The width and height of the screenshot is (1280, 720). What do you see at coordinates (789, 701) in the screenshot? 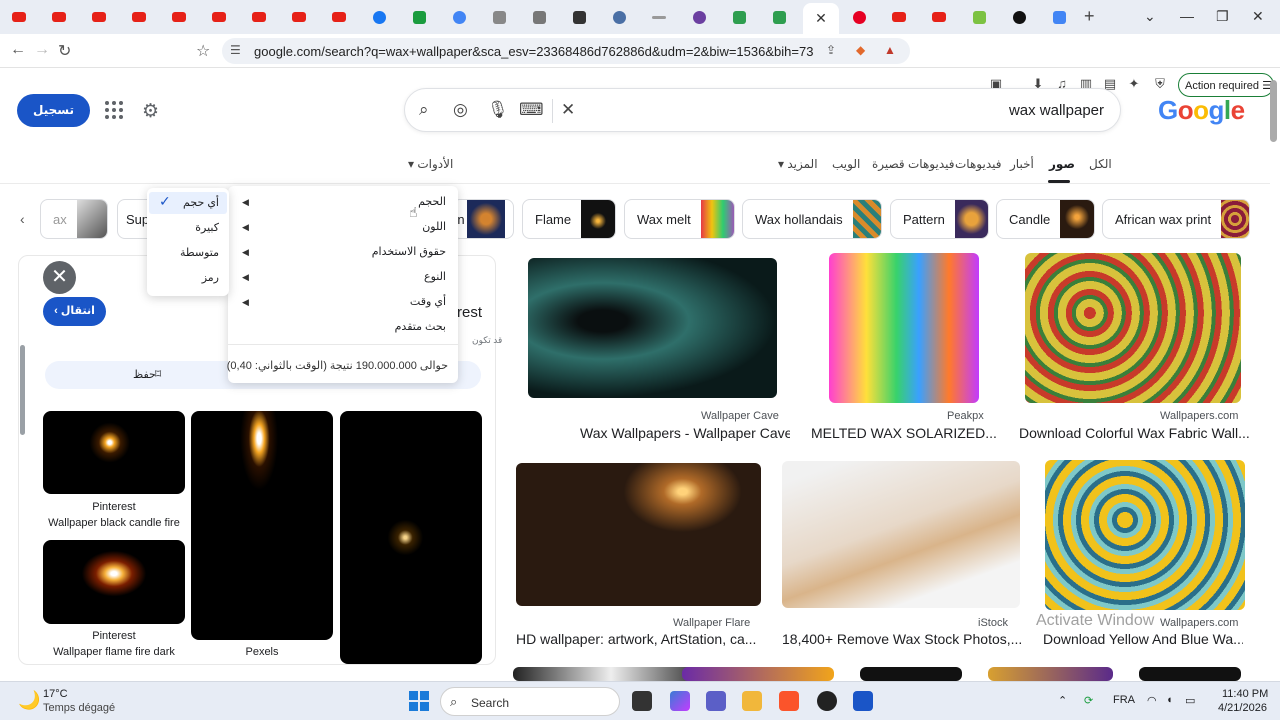
I see `brave-browser-icon` at bounding box center [789, 701].